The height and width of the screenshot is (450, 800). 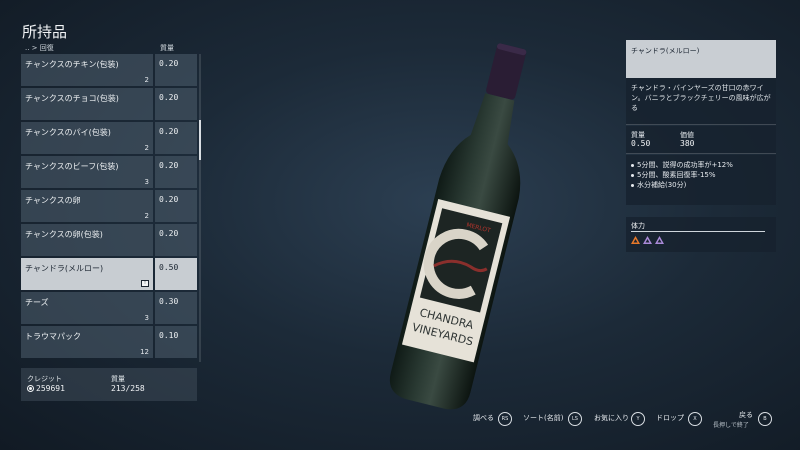 I want to click on item-count: 12, so click(x=144, y=352).